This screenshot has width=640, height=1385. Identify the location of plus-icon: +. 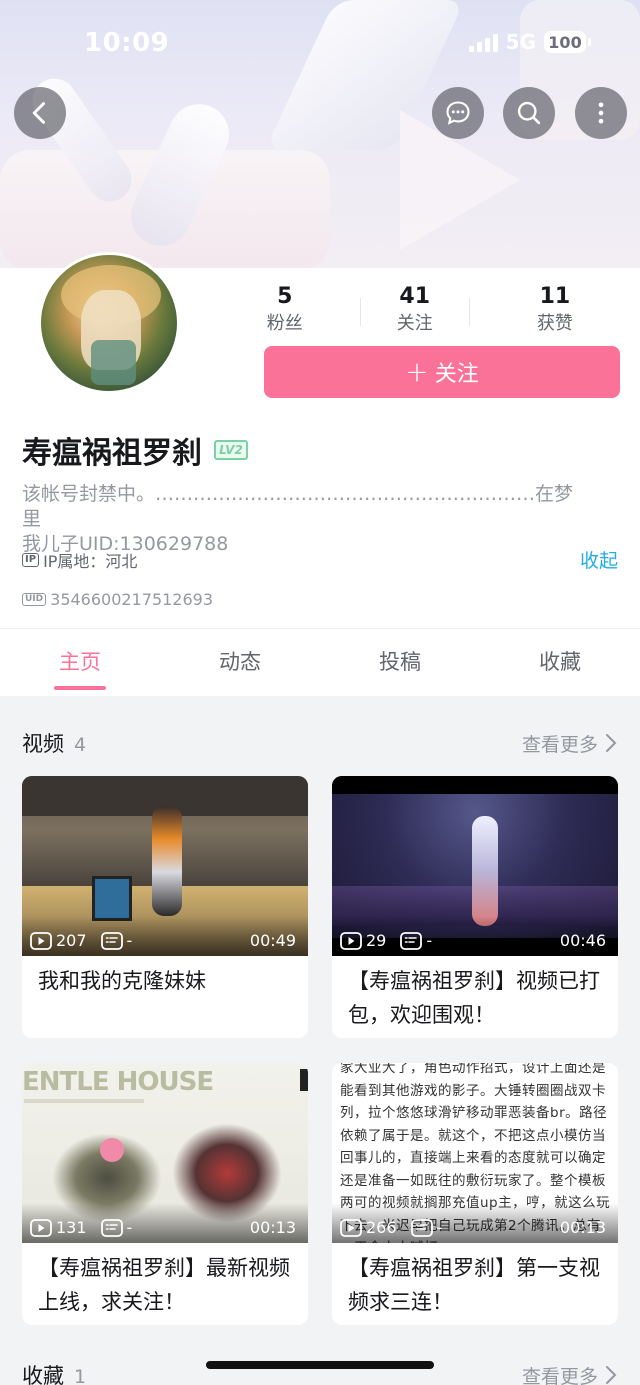
(417, 371).